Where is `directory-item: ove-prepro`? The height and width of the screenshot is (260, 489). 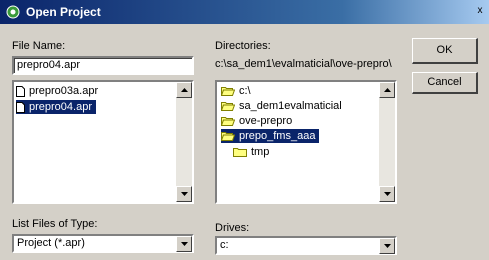 directory-item: ove-prepro is located at coordinates (258, 121).